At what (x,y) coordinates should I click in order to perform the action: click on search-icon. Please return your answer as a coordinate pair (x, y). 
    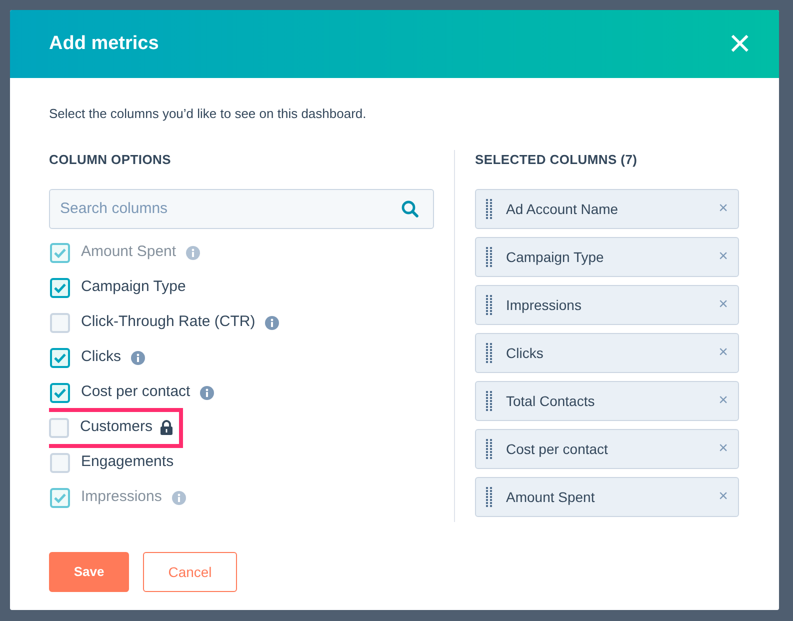
    Looking at the image, I should click on (410, 209).